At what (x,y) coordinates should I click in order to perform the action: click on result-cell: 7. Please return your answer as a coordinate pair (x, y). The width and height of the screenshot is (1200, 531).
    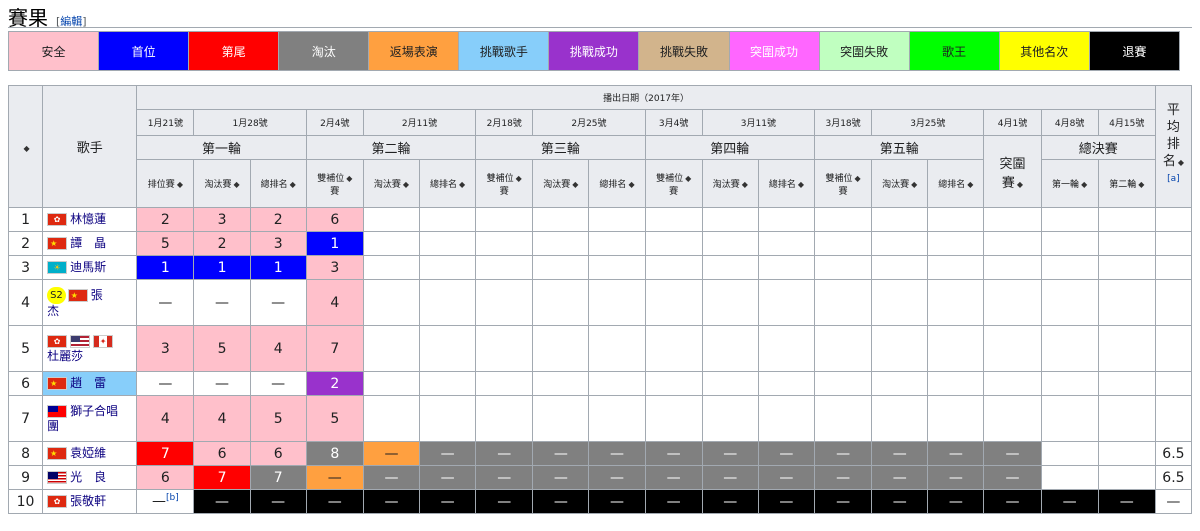
    Looking at the image, I should click on (222, 477).